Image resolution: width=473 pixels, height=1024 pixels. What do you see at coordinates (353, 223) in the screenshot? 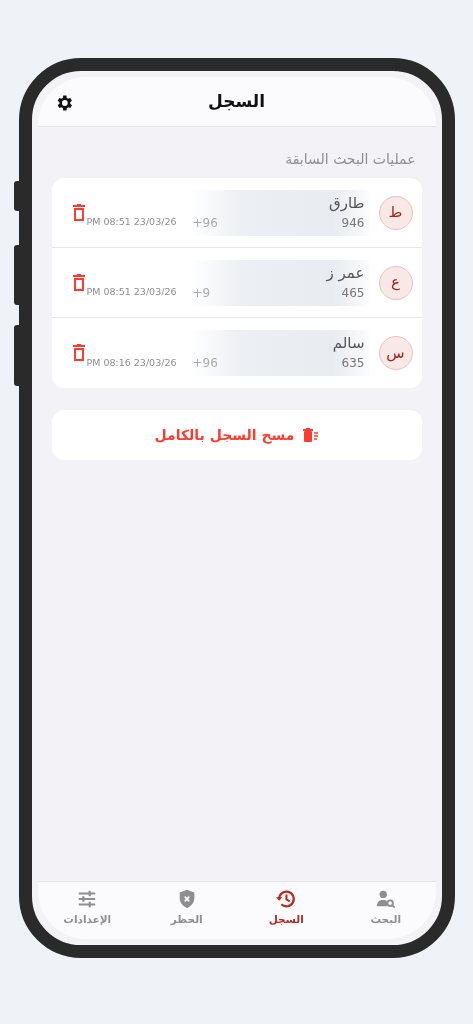
I see `phone-number-end: 946` at bounding box center [353, 223].